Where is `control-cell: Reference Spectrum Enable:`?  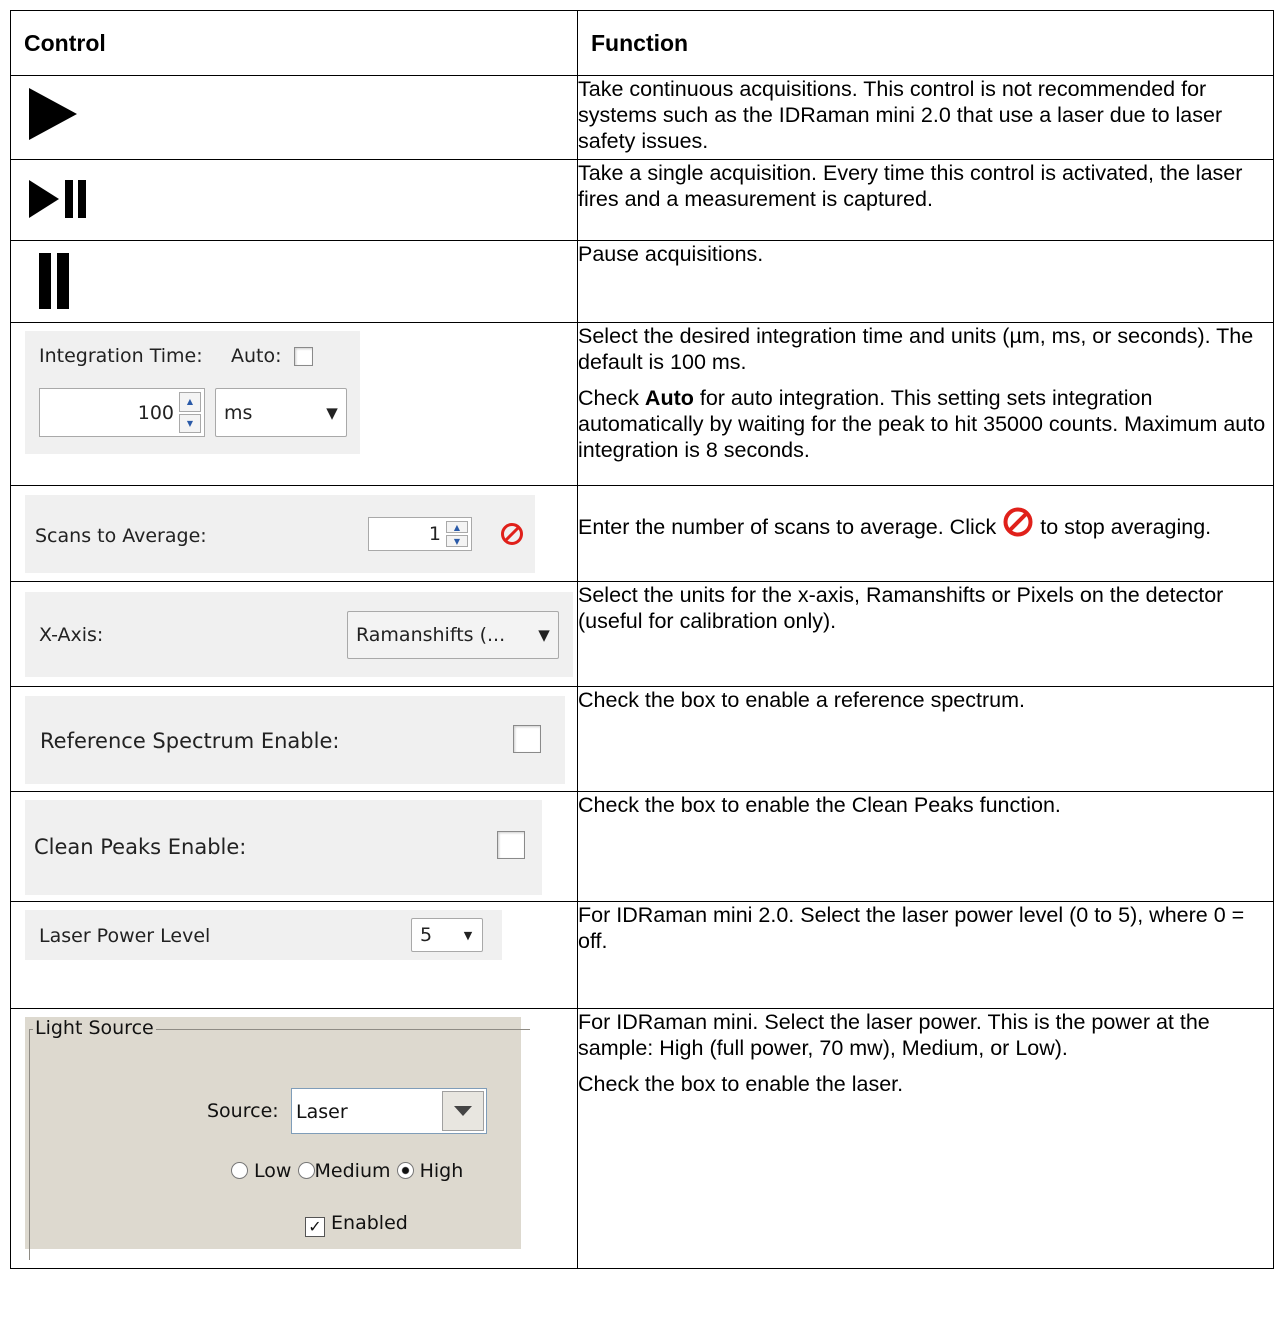
control-cell: Reference Spectrum Enable: is located at coordinates (294, 739).